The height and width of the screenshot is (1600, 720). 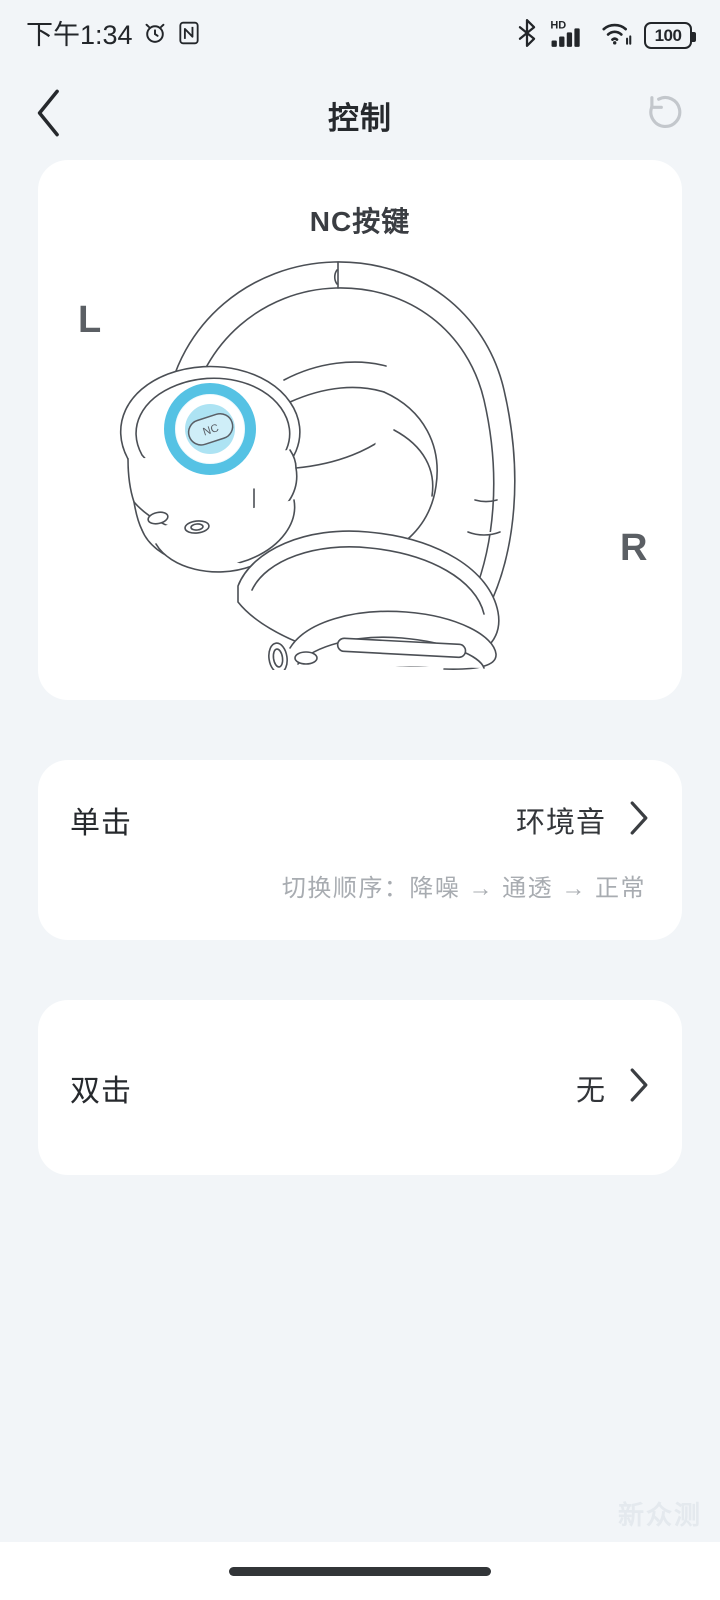 What do you see at coordinates (590, 1090) in the screenshot?
I see `double-tap-value: 无` at bounding box center [590, 1090].